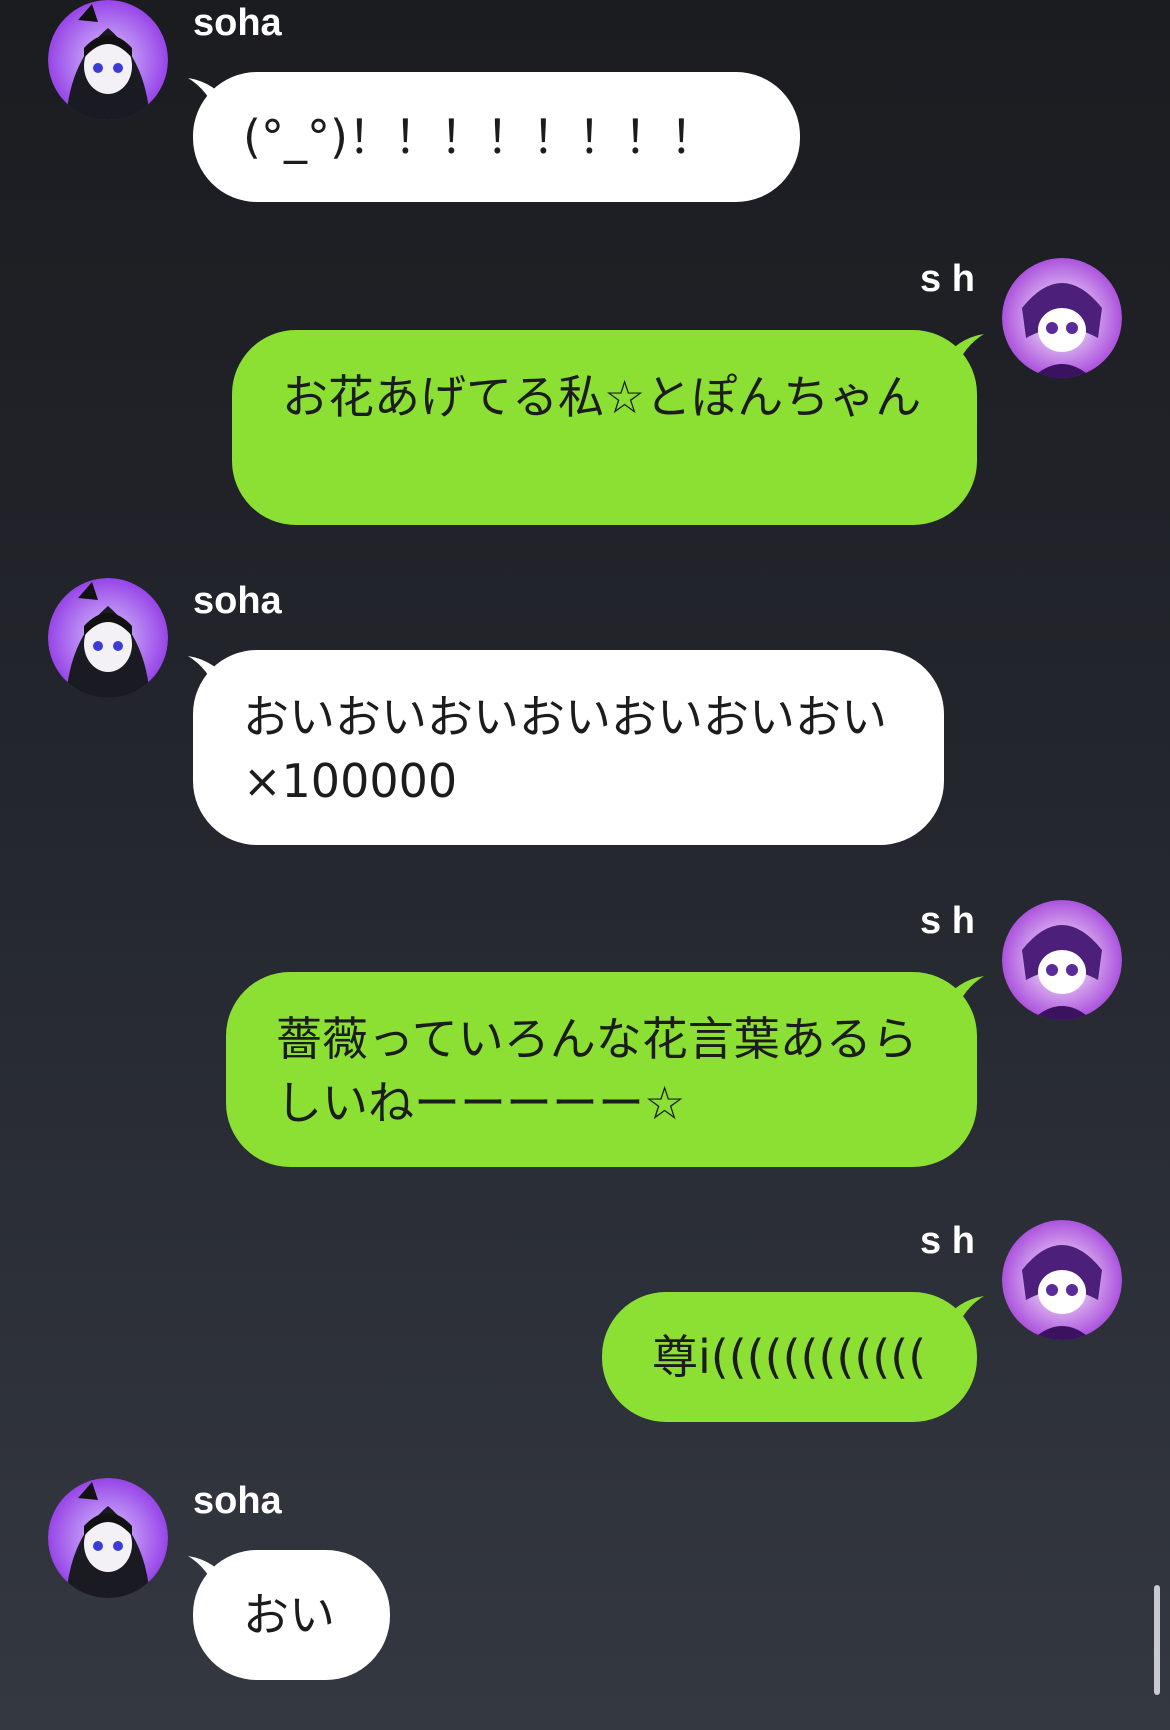  I want to click on message-bubble: 尊i((((((((((((, so click(789, 1357).